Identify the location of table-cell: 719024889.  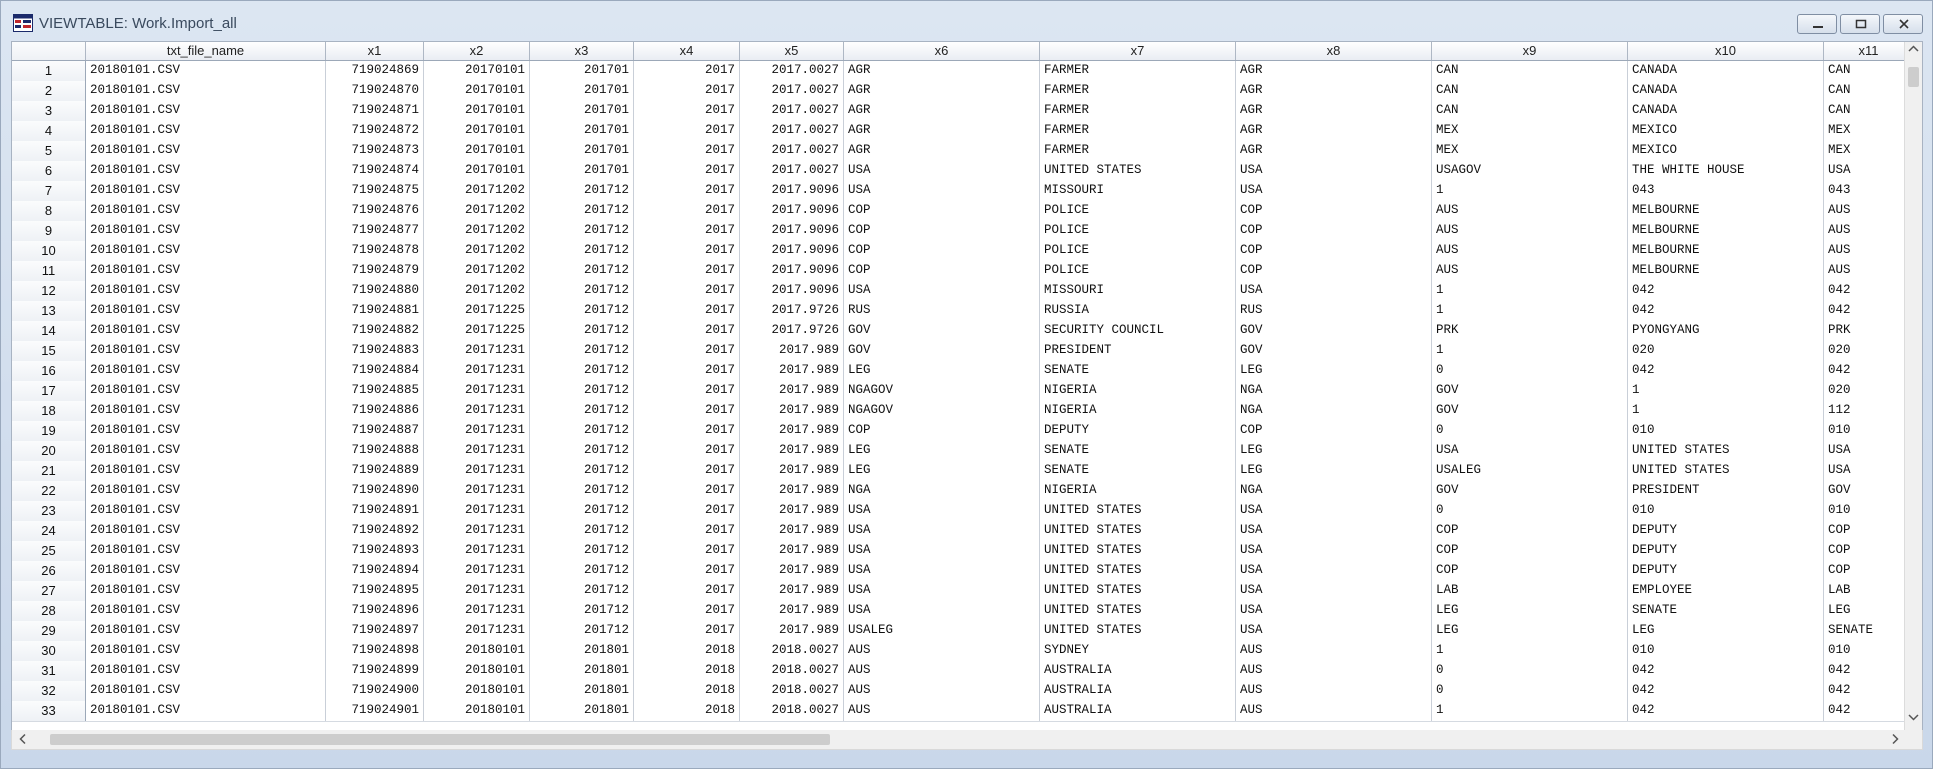
(375, 471).